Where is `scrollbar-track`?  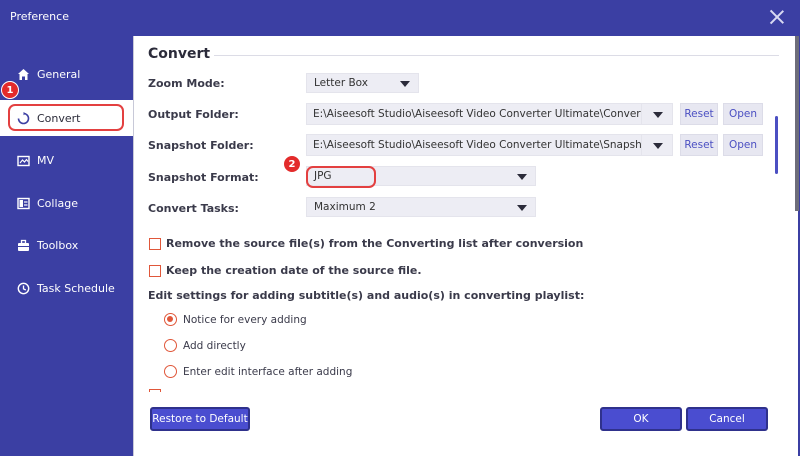
scrollbar-track is located at coordinates (797, 123).